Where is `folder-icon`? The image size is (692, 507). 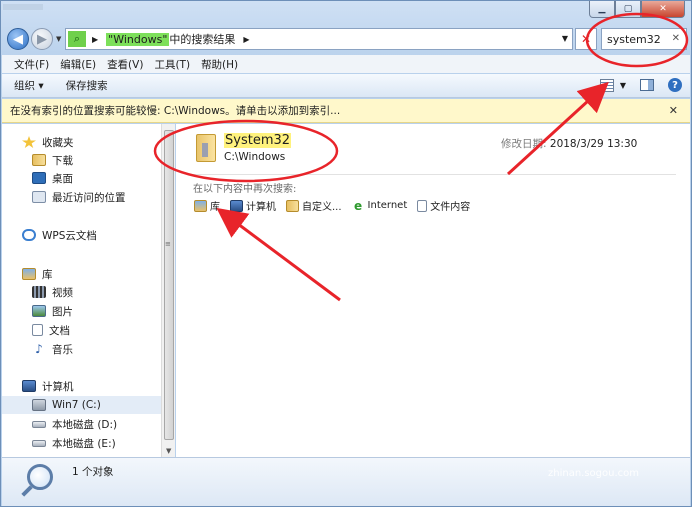 folder-icon is located at coordinates (206, 148).